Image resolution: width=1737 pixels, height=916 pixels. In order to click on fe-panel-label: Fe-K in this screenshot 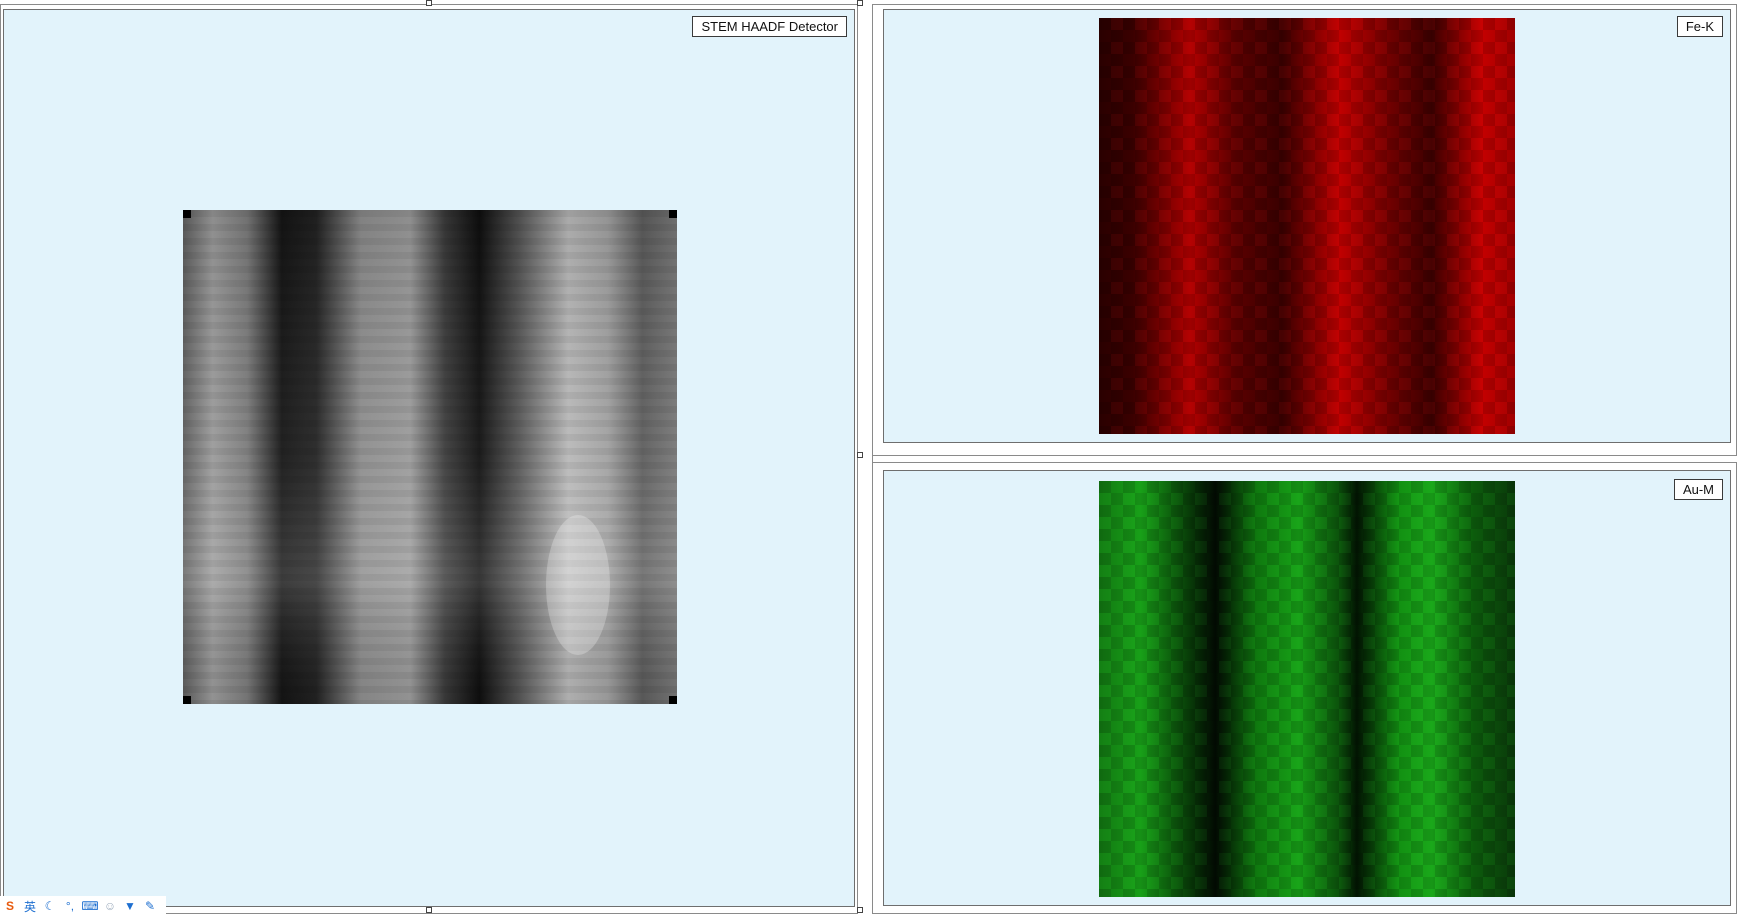, I will do `click(1699, 26)`.